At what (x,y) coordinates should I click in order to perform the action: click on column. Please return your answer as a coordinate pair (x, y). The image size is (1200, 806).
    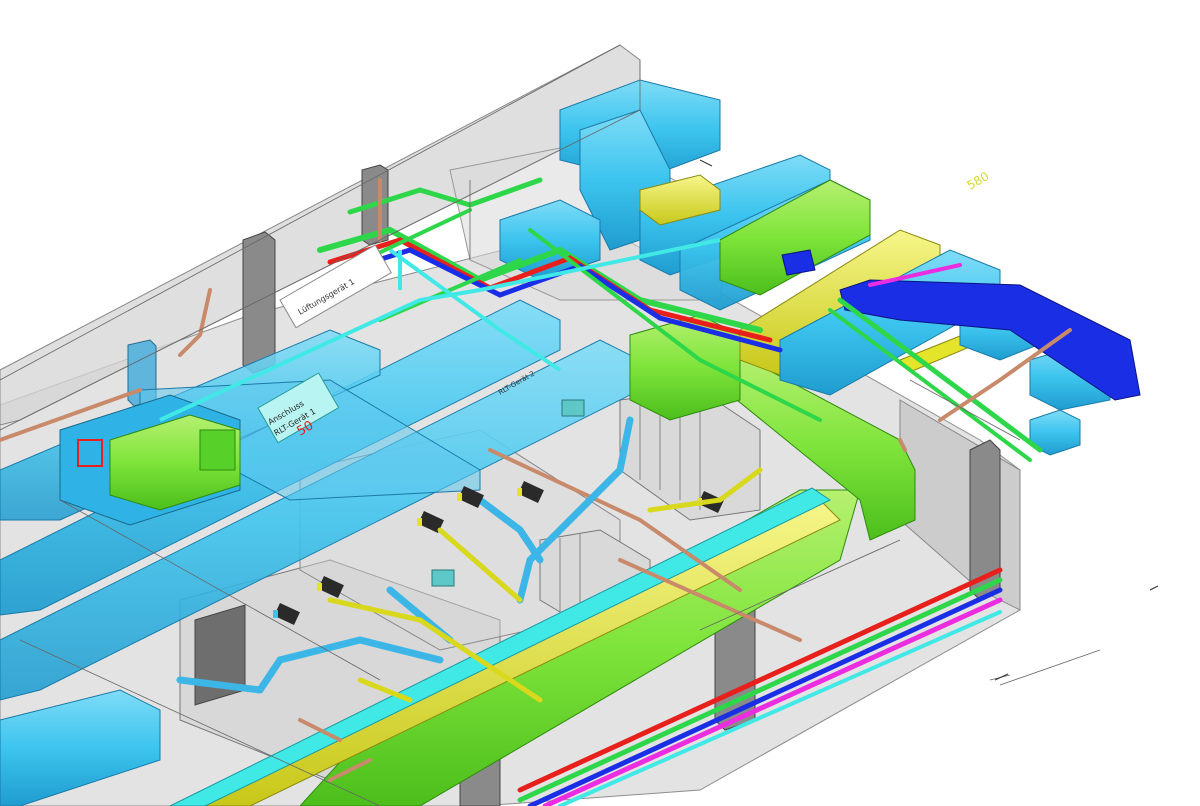
    Looking at the image, I should click on (259, 302).